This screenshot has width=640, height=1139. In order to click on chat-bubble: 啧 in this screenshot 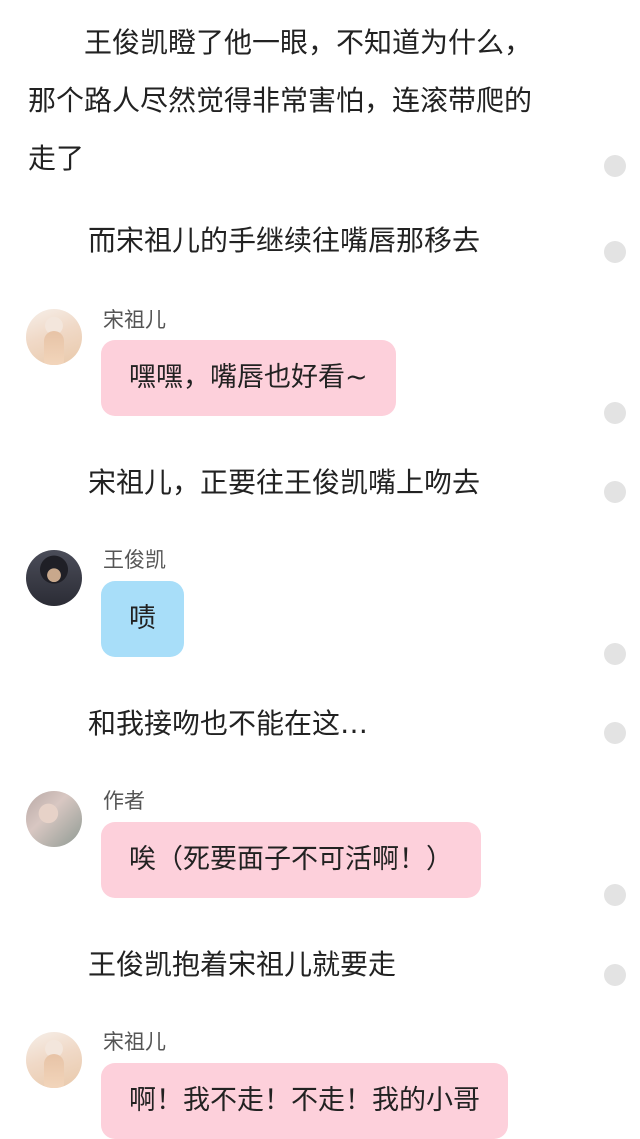, I will do `click(142, 619)`.